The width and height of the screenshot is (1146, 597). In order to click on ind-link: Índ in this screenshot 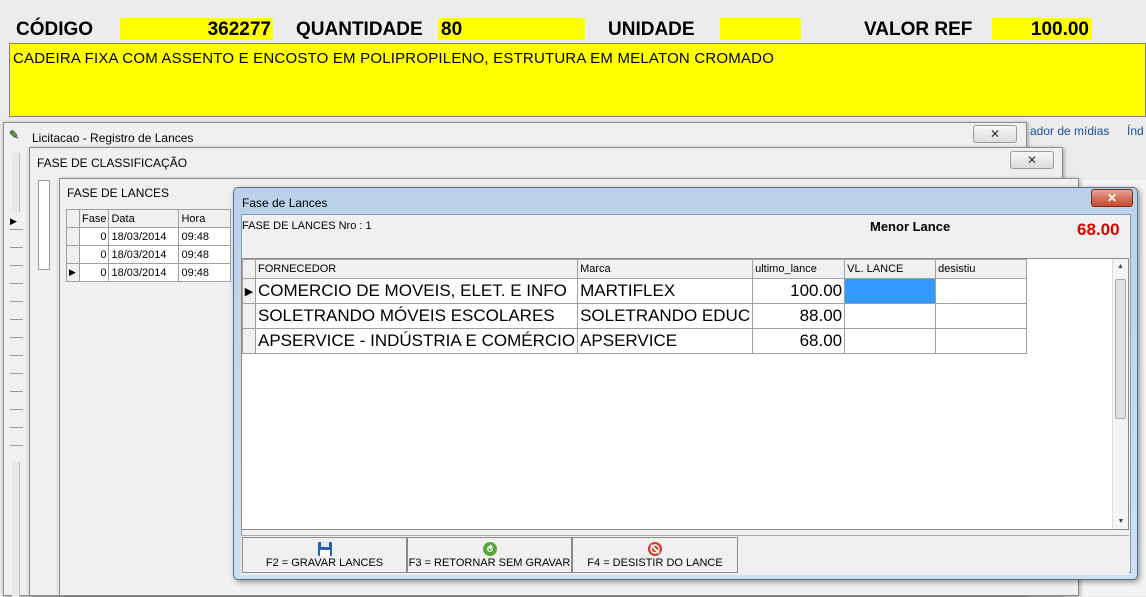, I will do `click(1135, 131)`.